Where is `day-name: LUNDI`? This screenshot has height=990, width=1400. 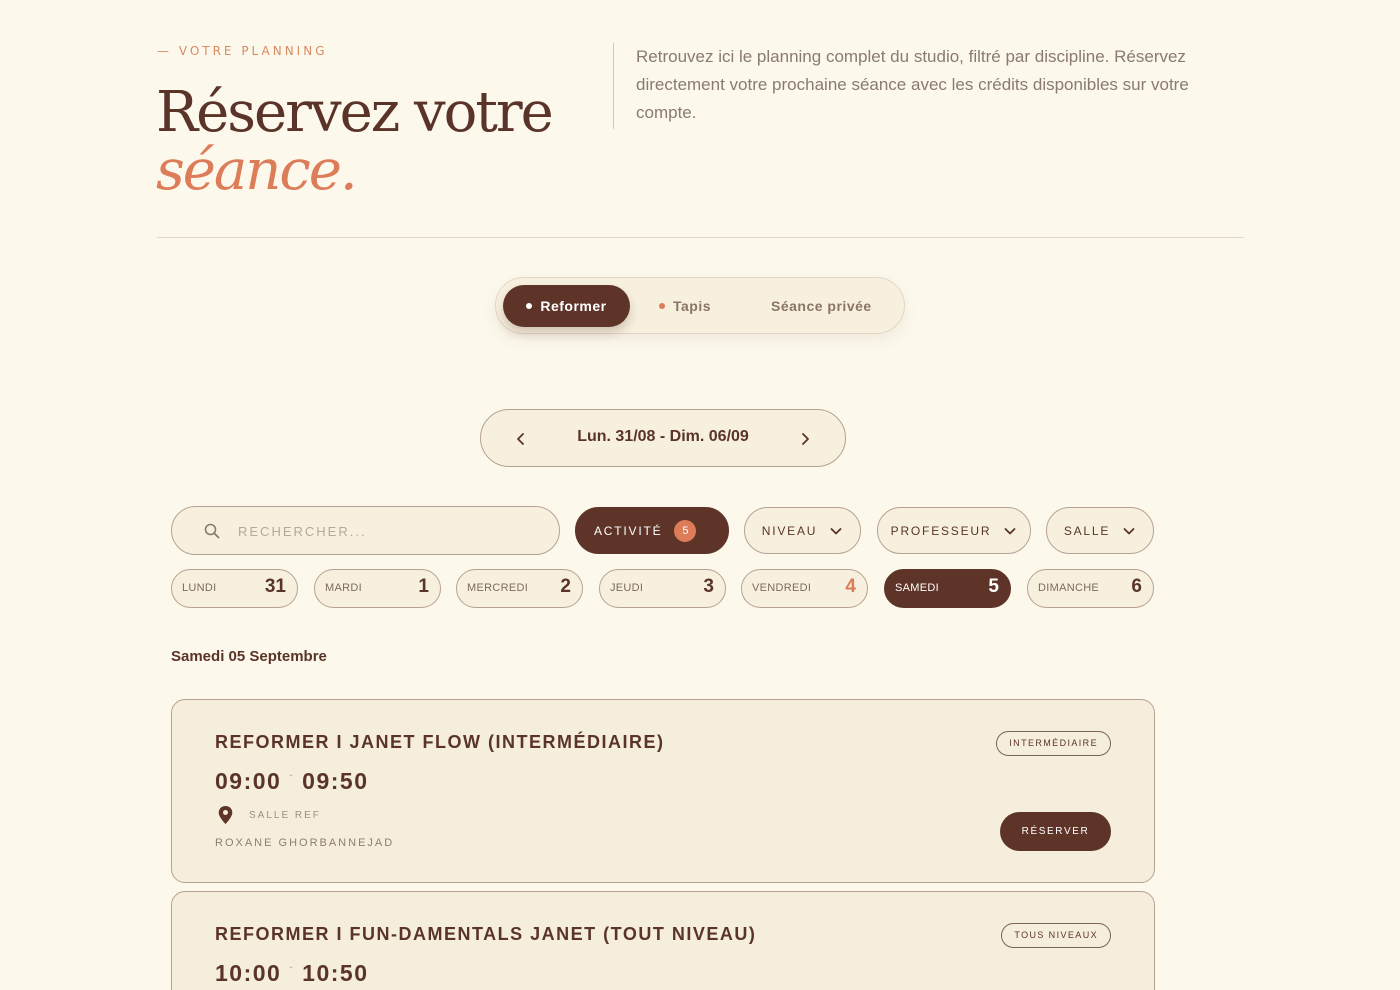
day-name: LUNDI is located at coordinates (199, 588).